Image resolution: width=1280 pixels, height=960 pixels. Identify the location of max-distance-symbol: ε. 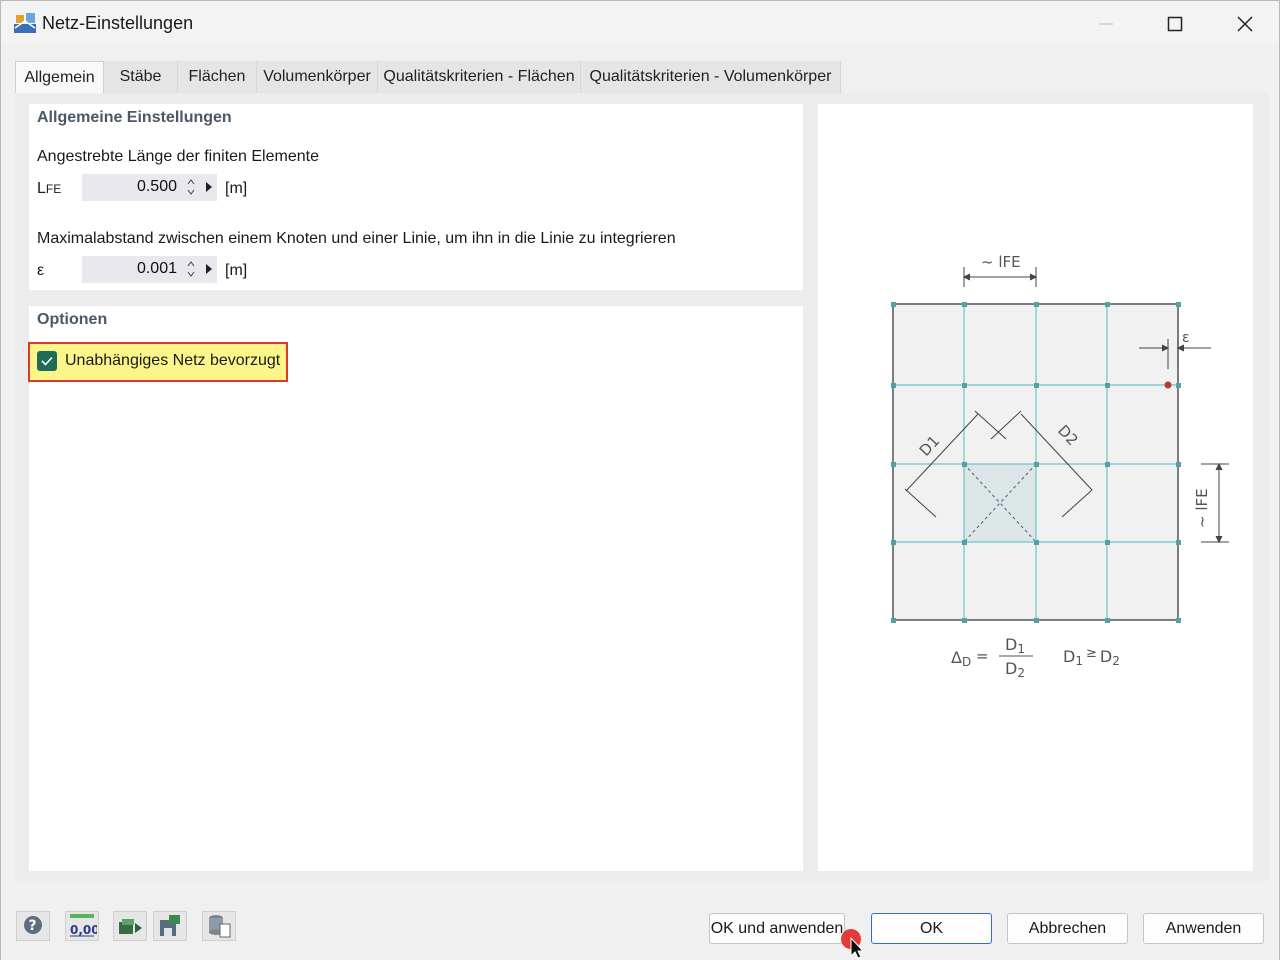
(41, 270).